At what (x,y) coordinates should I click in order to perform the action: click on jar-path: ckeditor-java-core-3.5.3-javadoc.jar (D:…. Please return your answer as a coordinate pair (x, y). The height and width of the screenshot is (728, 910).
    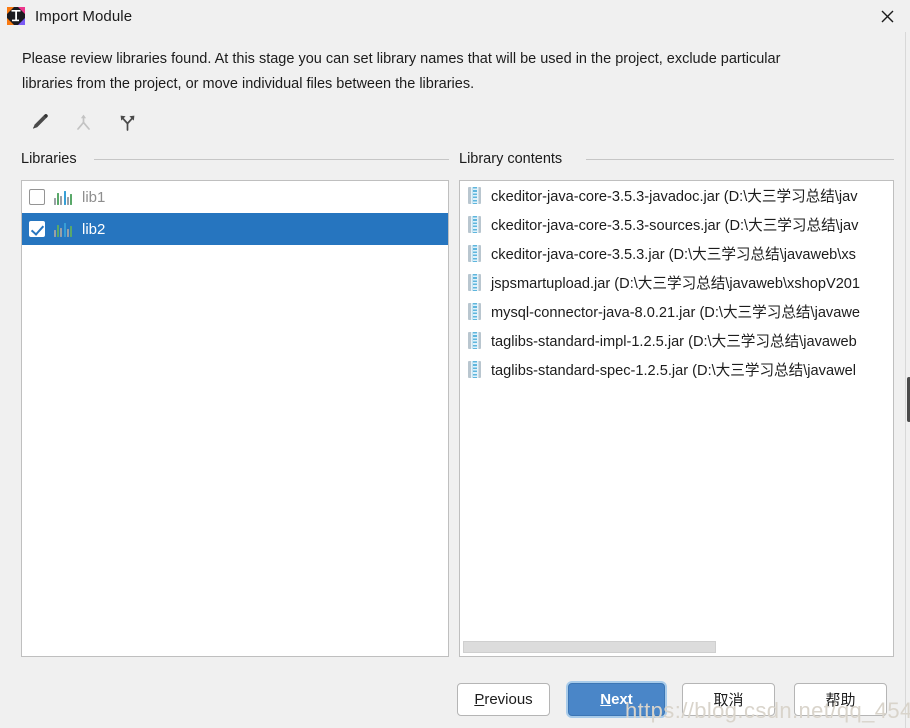
    Looking at the image, I should click on (674, 197).